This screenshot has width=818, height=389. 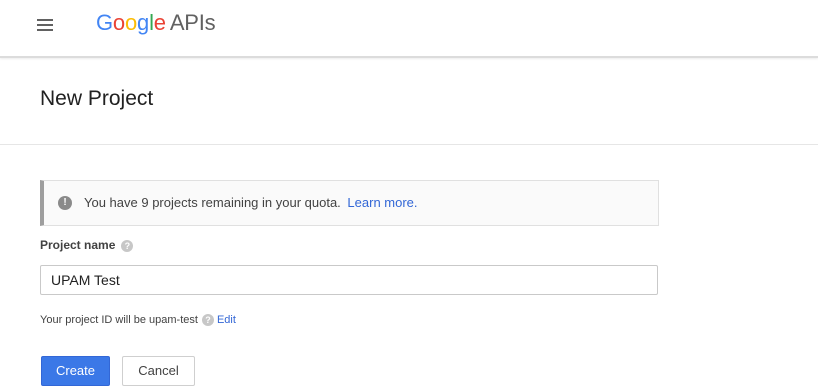 What do you see at coordinates (409, 29) in the screenshot?
I see `top-app-bar: Google APIs` at bounding box center [409, 29].